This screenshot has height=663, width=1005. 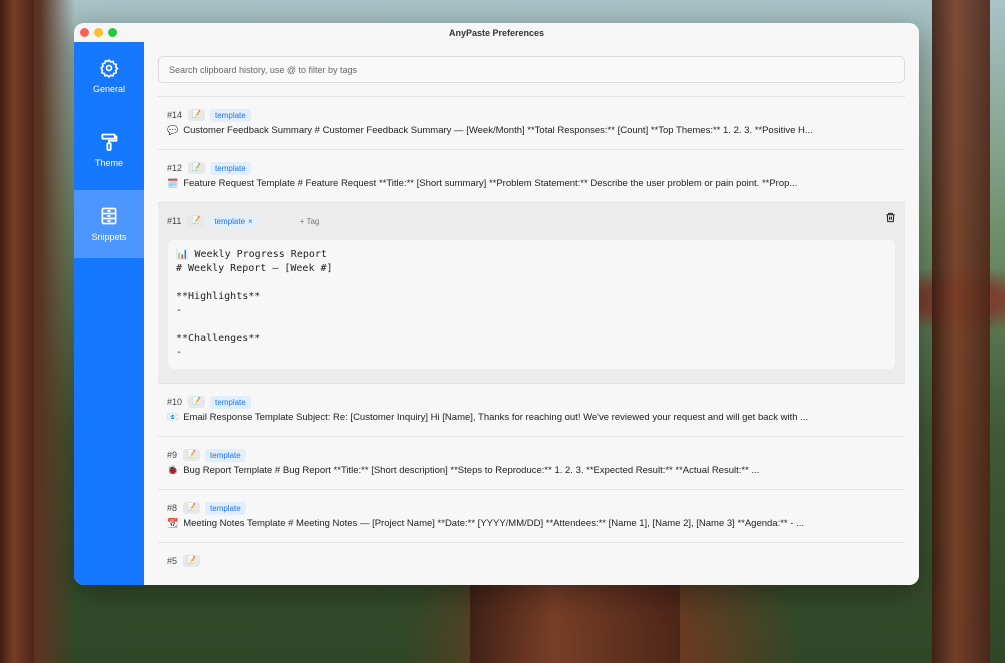 What do you see at coordinates (109, 89) in the screenshot?
I see `sidebar-item-label: General` at bounding box center [109, 89].